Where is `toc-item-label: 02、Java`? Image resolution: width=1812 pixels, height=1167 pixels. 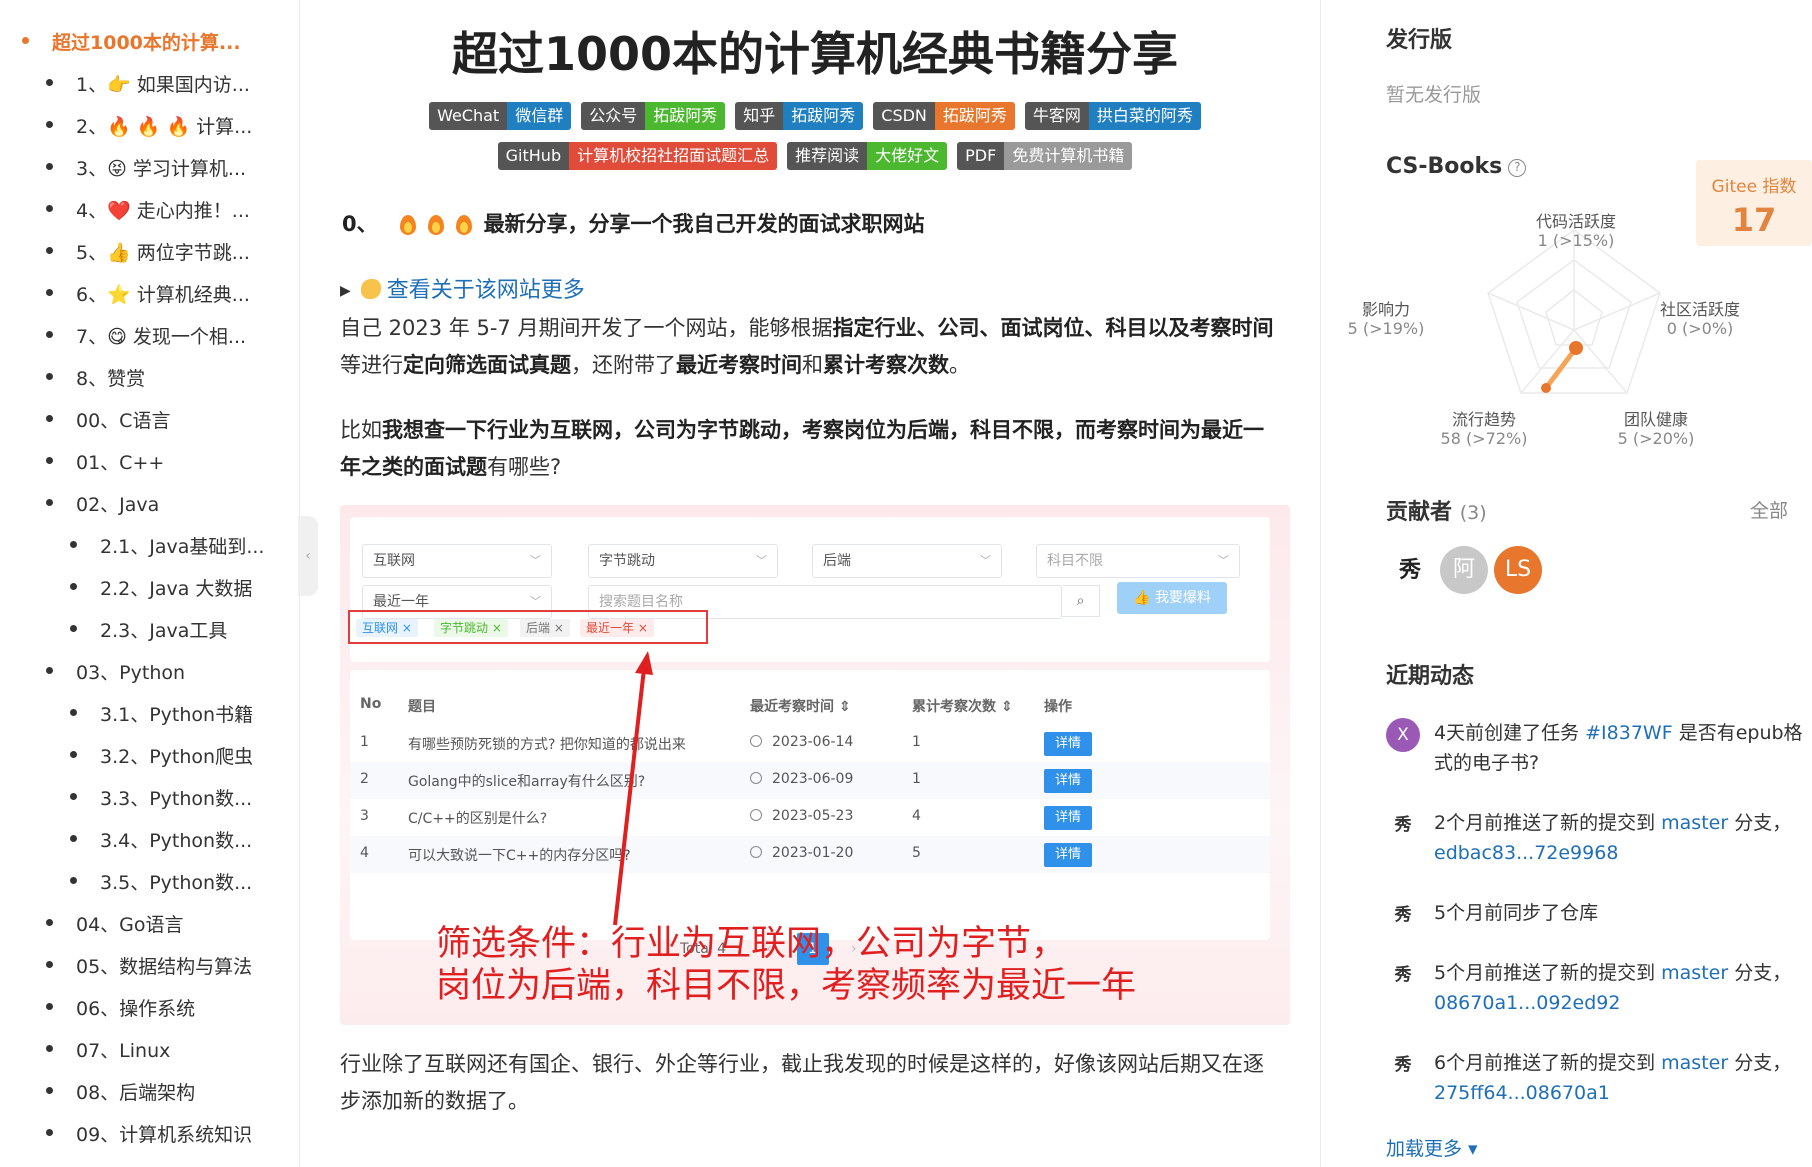
toc-item-label: 02、Java is located at coordinates (118, 505).